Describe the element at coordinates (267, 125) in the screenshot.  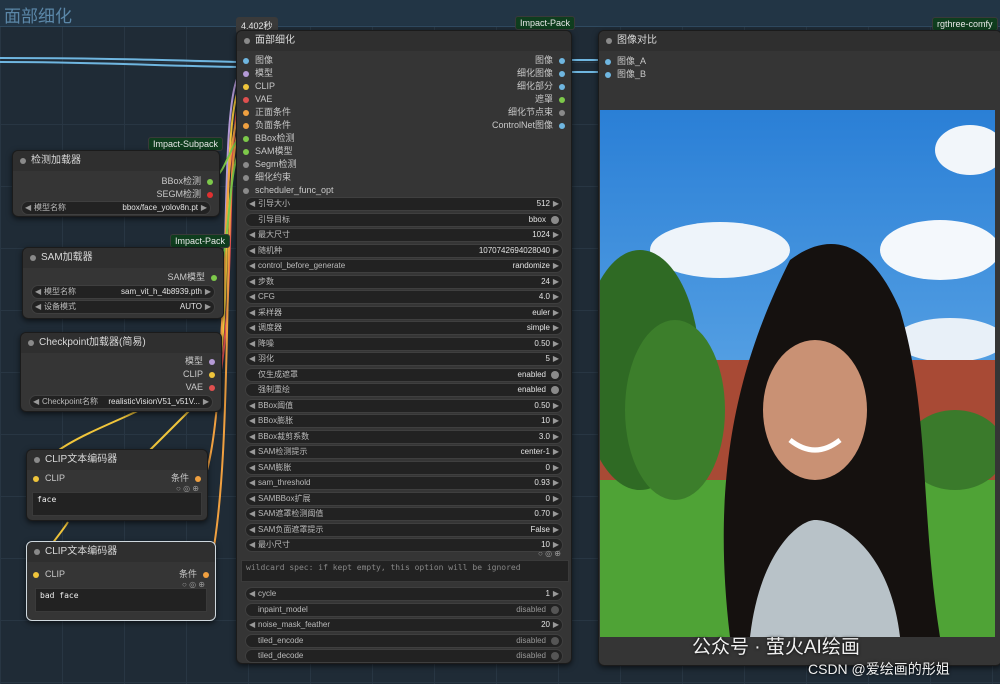
I see `input-slot: 负面条件` at that location.